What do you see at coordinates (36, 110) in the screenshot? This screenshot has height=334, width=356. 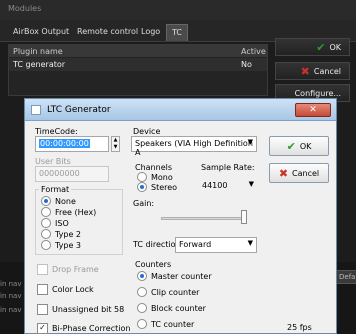 I see `window-icon` at bounding box center [36, 110].